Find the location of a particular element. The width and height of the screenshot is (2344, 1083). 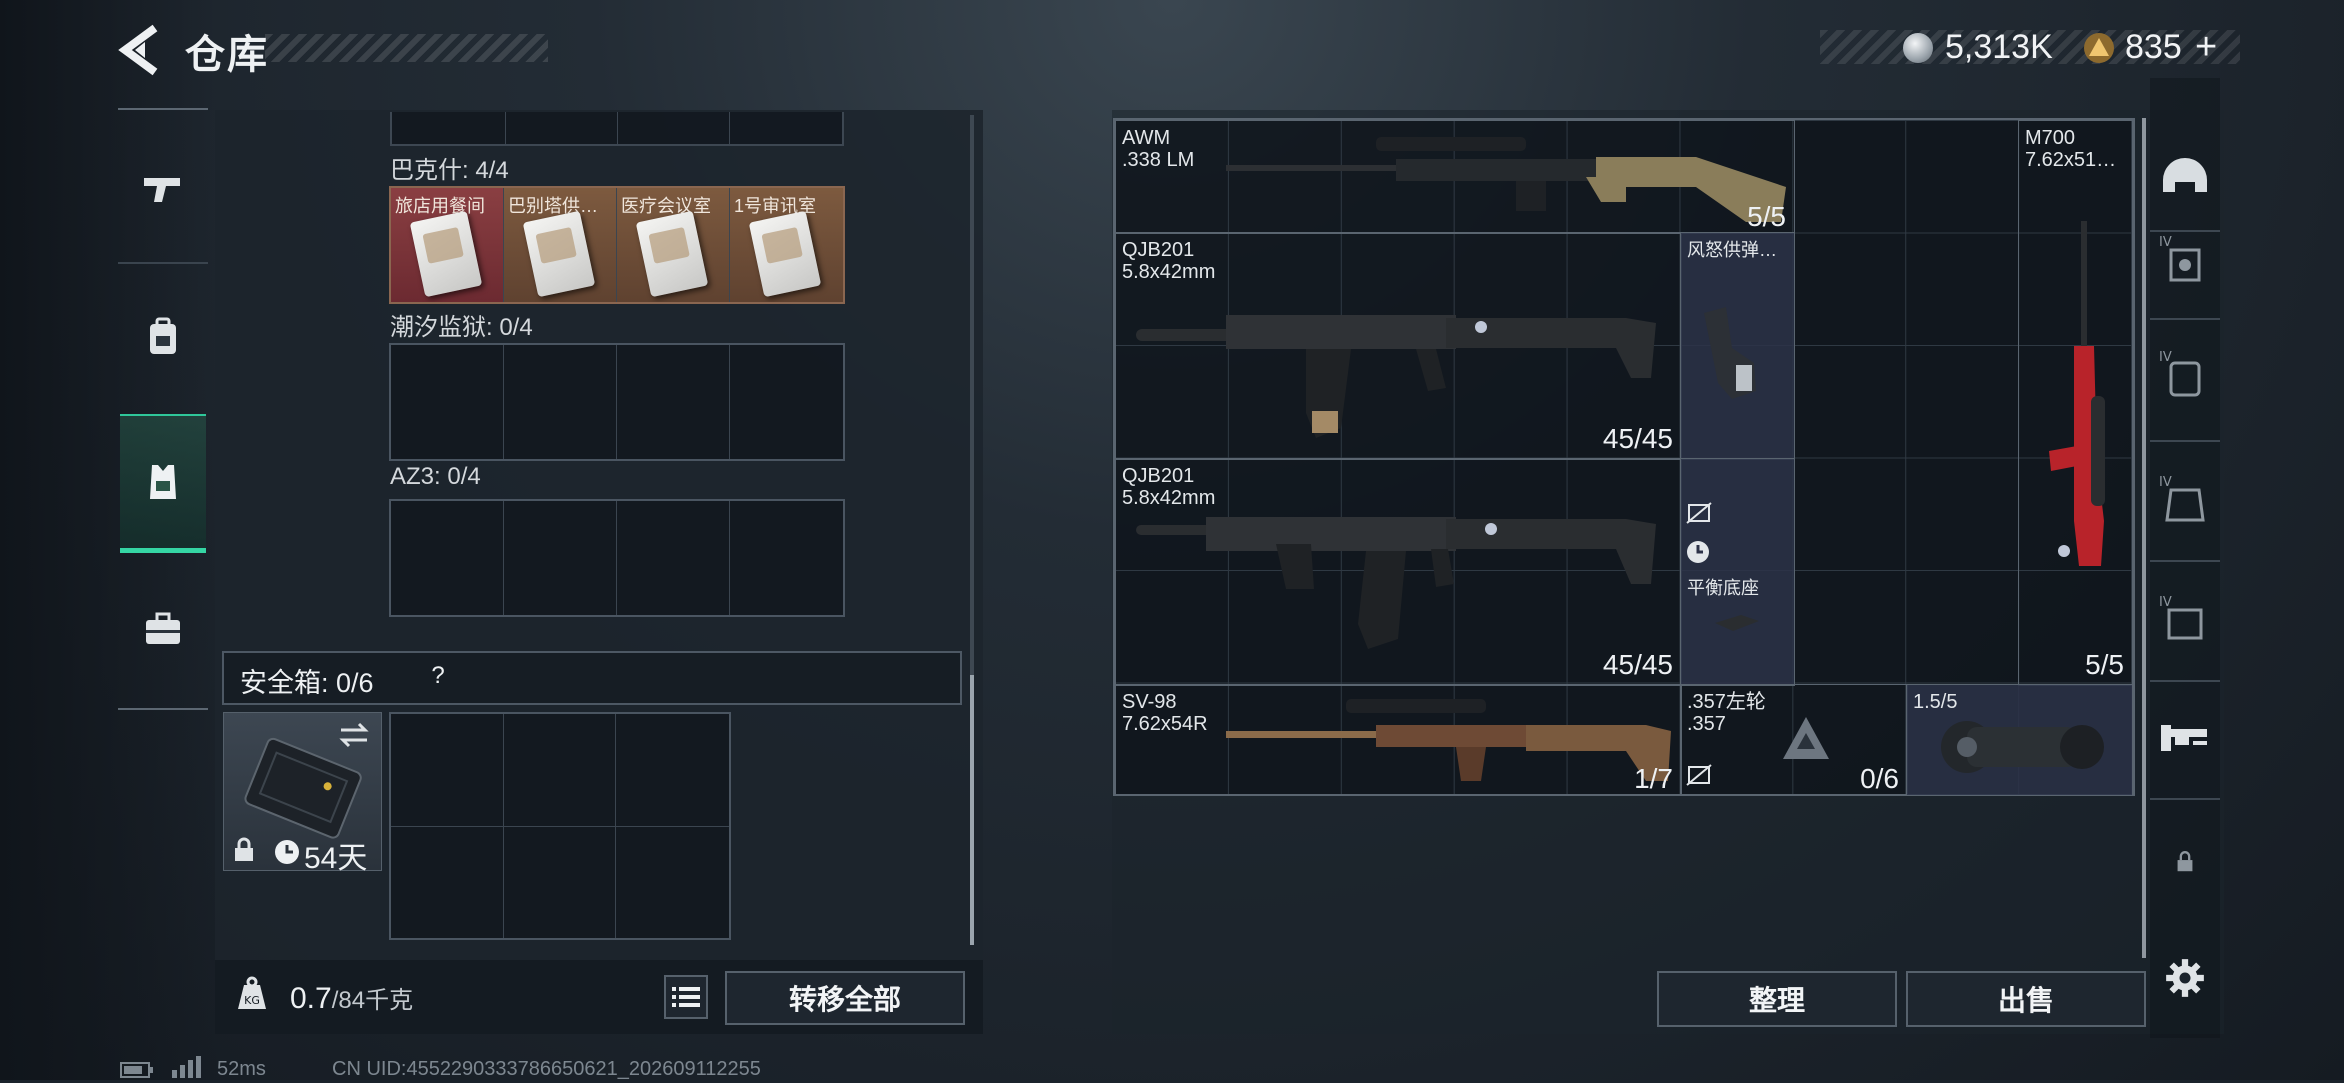

list-icon is located at coordinates (686, 997).